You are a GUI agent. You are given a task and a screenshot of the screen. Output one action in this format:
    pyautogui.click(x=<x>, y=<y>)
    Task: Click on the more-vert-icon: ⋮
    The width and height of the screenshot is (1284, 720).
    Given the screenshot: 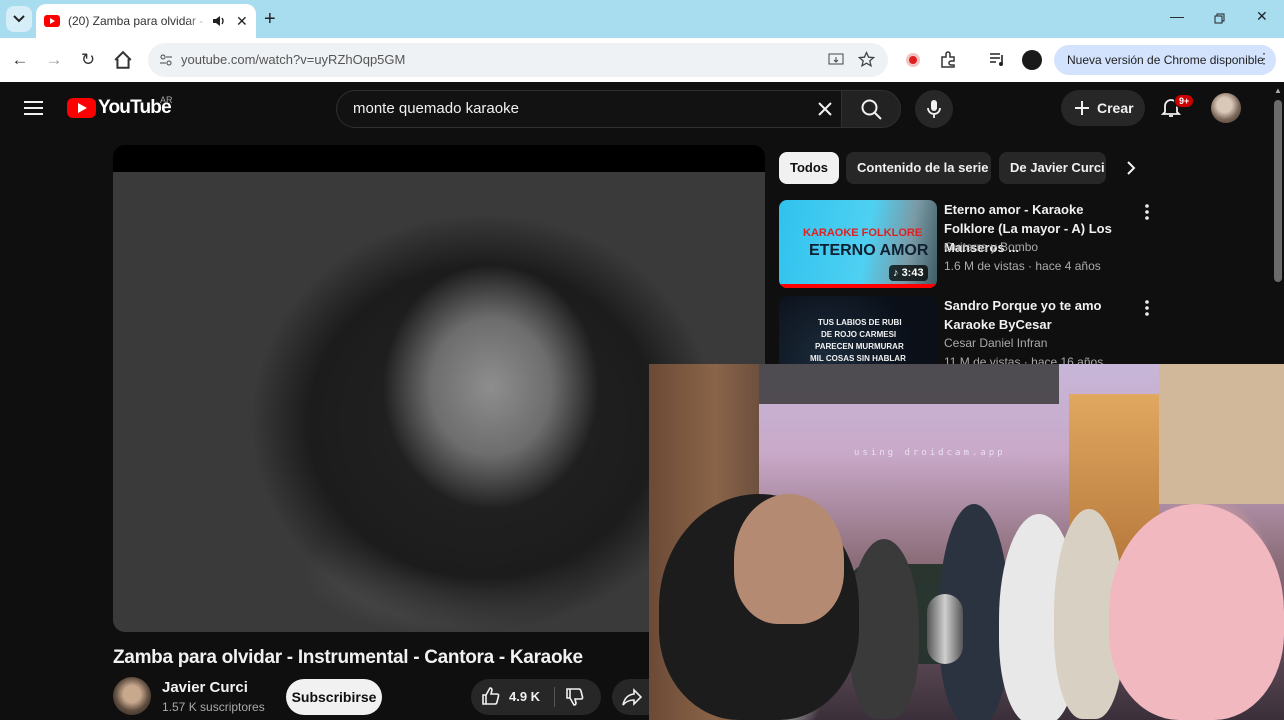 What is the action you would take?
    pyautogui.click(x=1264, y=58)
    